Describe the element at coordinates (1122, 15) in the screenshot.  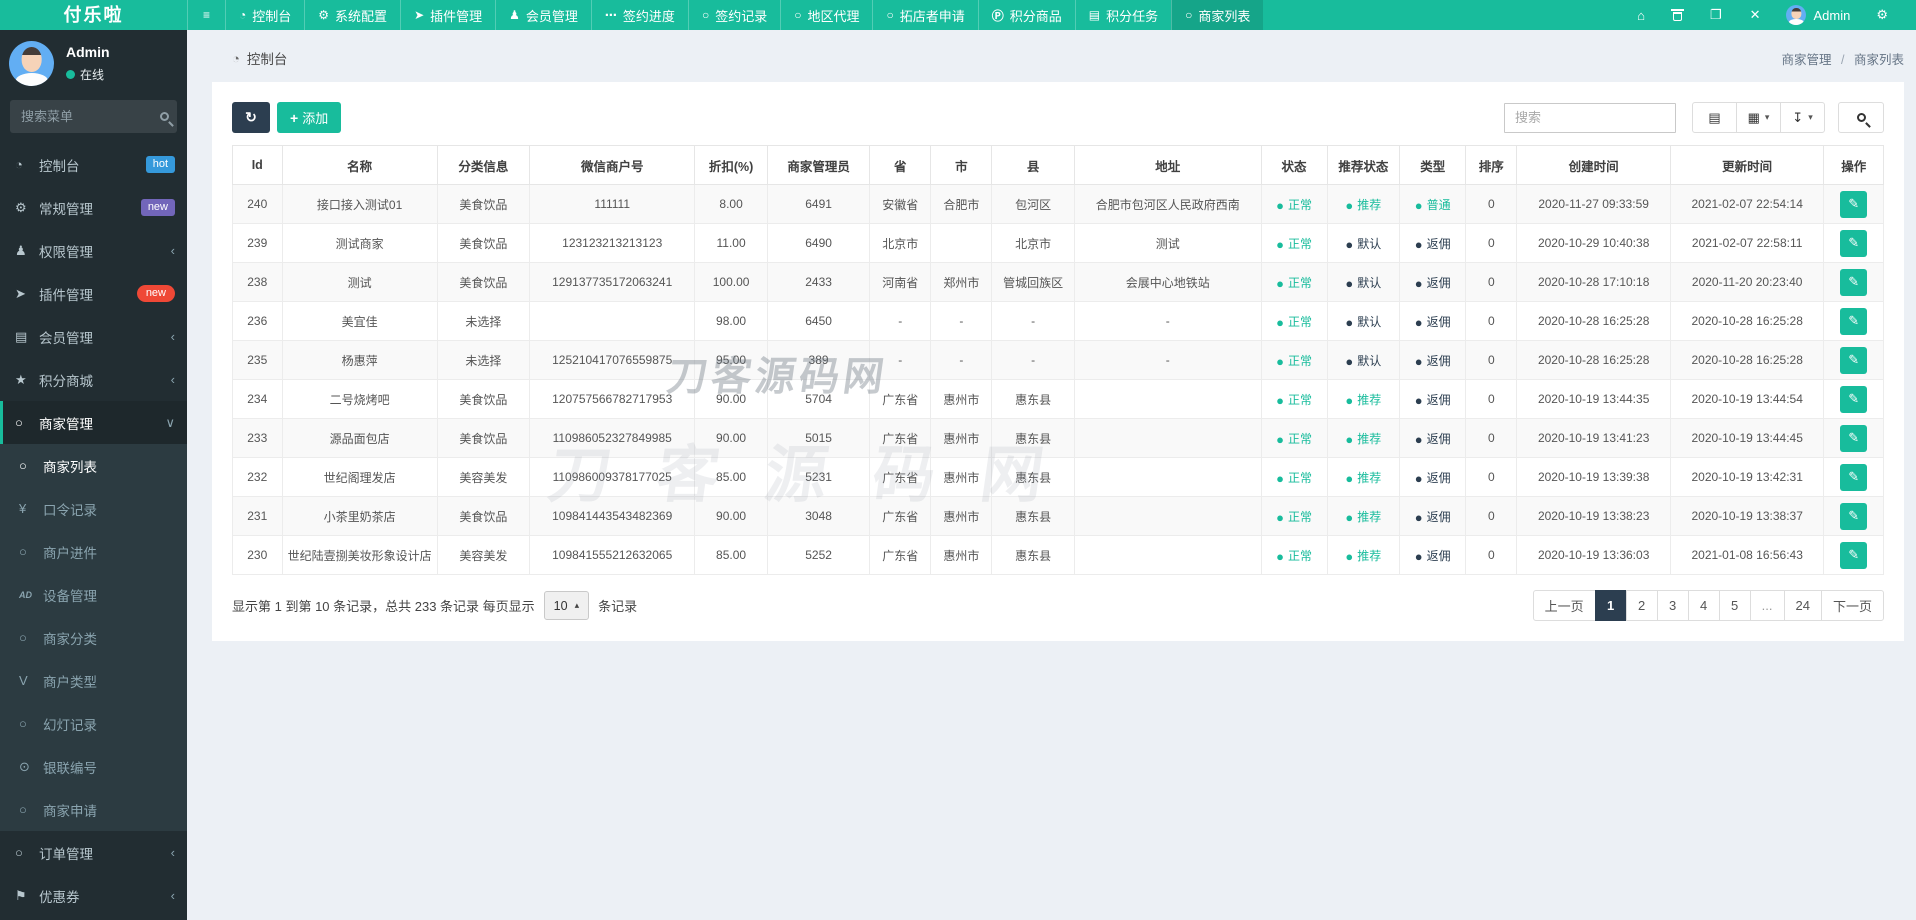
I see `topnav-item-points-task: ▤ 积分任务` at that location.